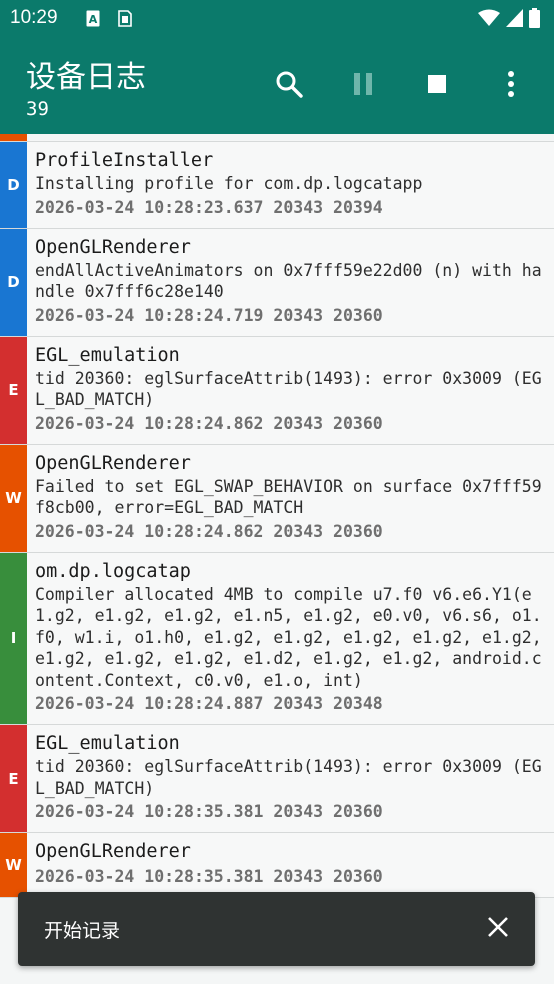 The width and height of the screenshot is (554, 984). What do you see at coordinates (113, 571) in the screenshot?
I see `log-tag: om.dp.logcatap` at bounding box center [113, 571].